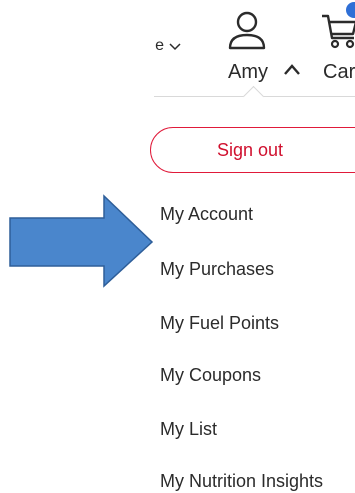  I want to click on arrow-right-icon, so click(81, 241).